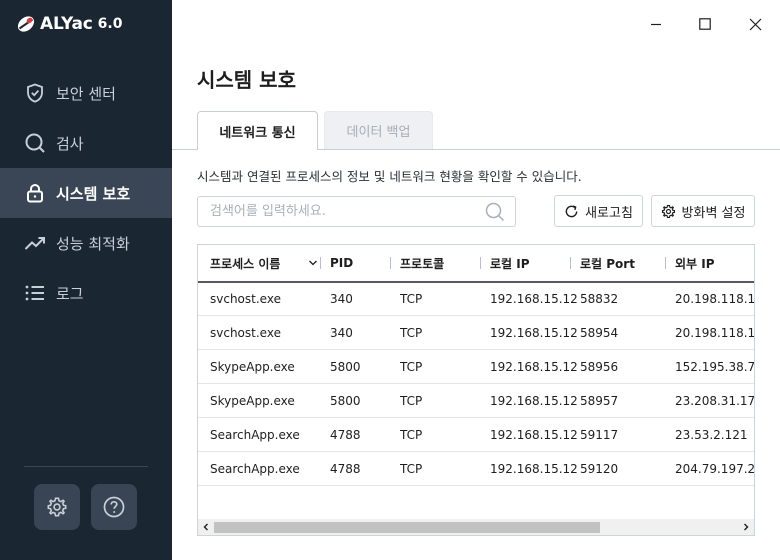 The width and height of the screenshot is (780, 560). Describe the element at coordinates (407, 527) in the screenshot. I see `scrollbar-thumb` at that location.